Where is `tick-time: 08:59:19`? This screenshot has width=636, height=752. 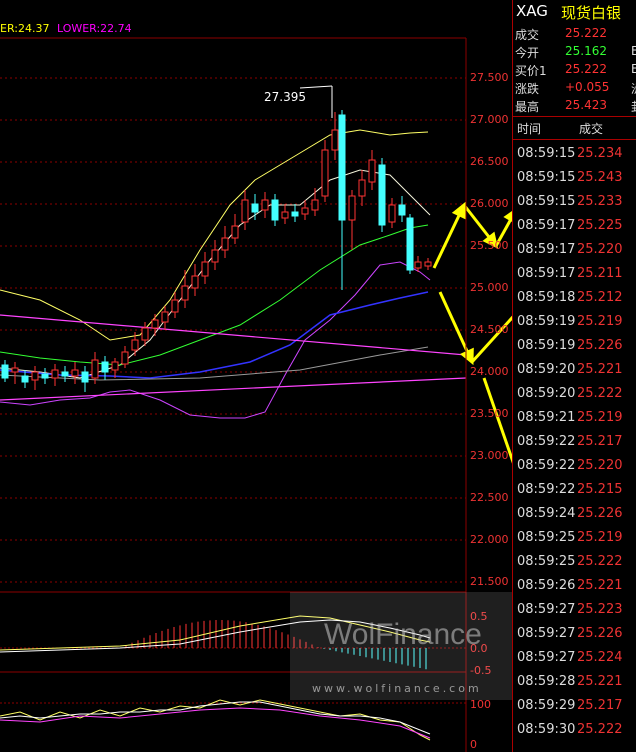
tick-time: 08:59:19 is located at coordinates (546, 345).